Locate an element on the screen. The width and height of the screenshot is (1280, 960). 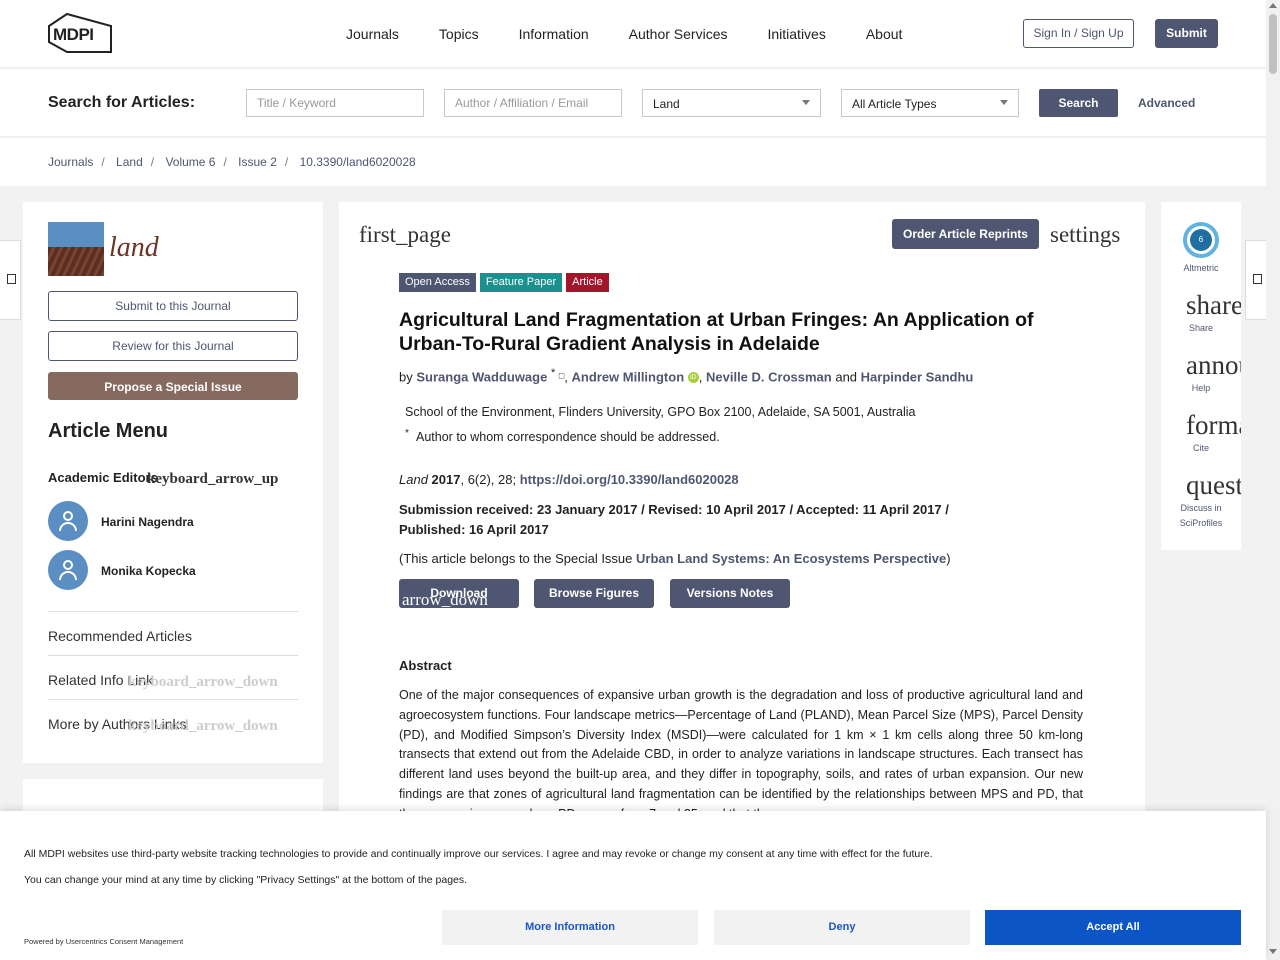
crumb-land: Land is located at coordinates (129, 162).